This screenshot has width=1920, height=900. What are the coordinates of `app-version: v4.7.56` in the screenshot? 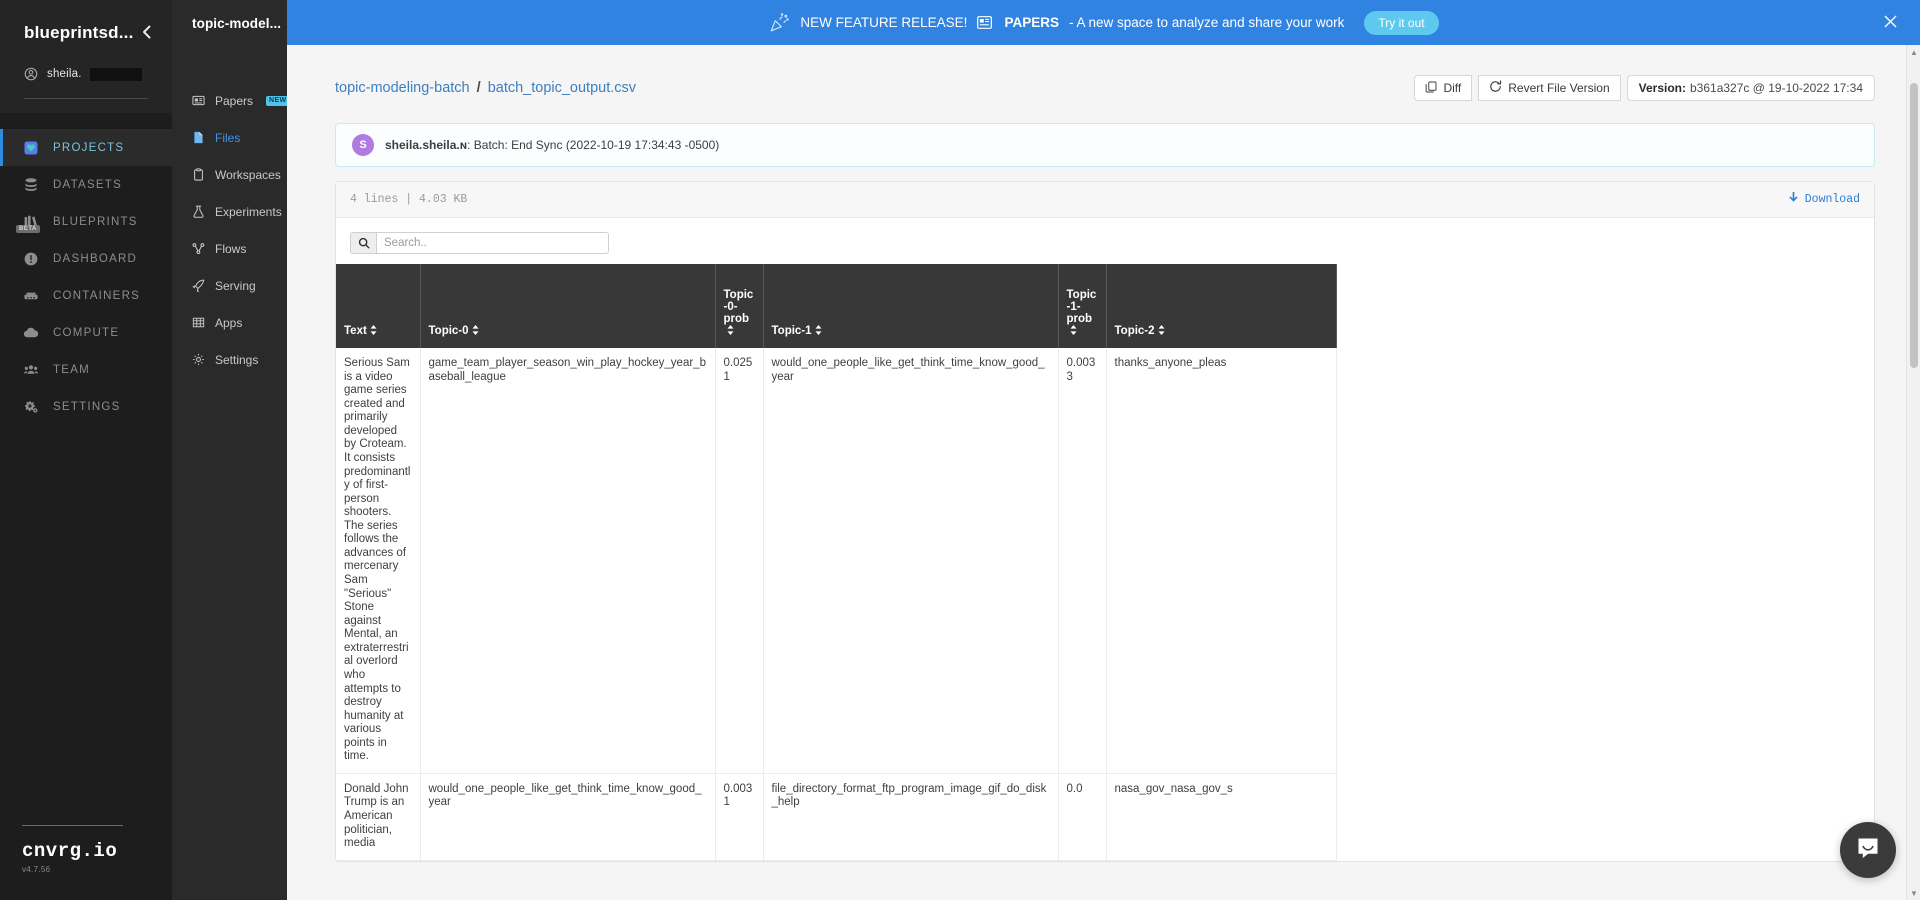 It's located at (36, 869).